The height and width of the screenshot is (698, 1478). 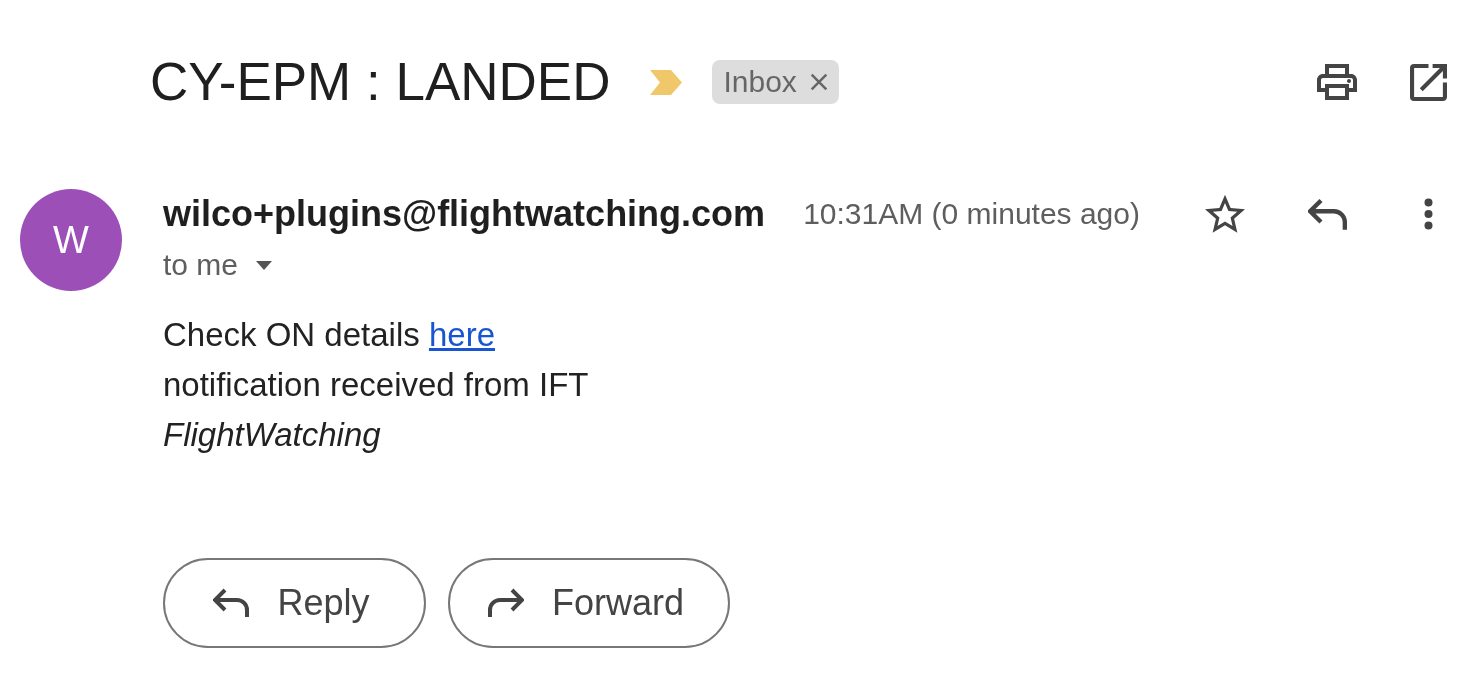 What do you see at coordinates (329, 335) in the screenshot?
I see `body-text: Check ON details here` at bounding box center [329, 335].